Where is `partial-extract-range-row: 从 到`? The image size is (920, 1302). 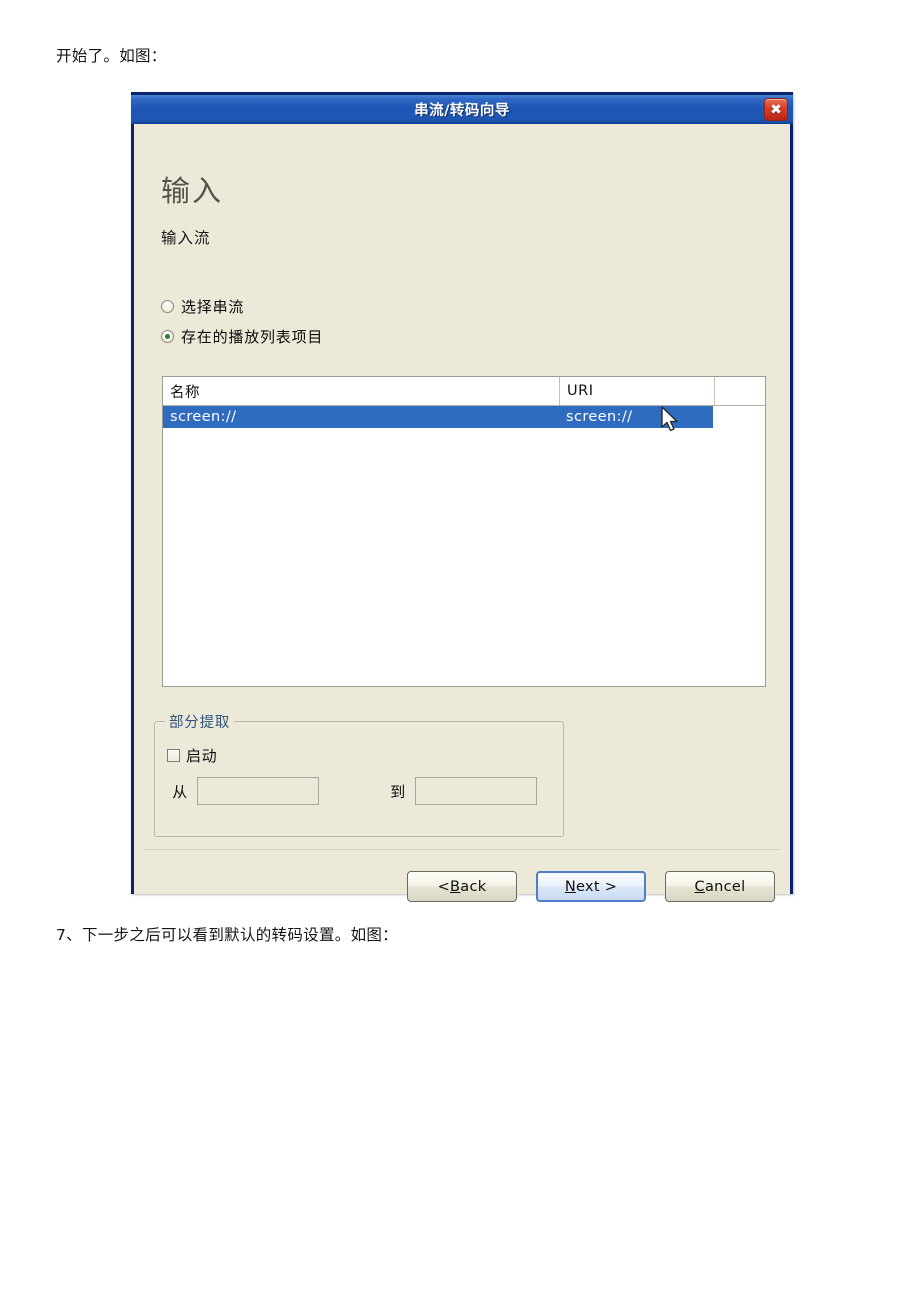
partial-extract-range-row: 从 到 is located at coordinates (350, 791).